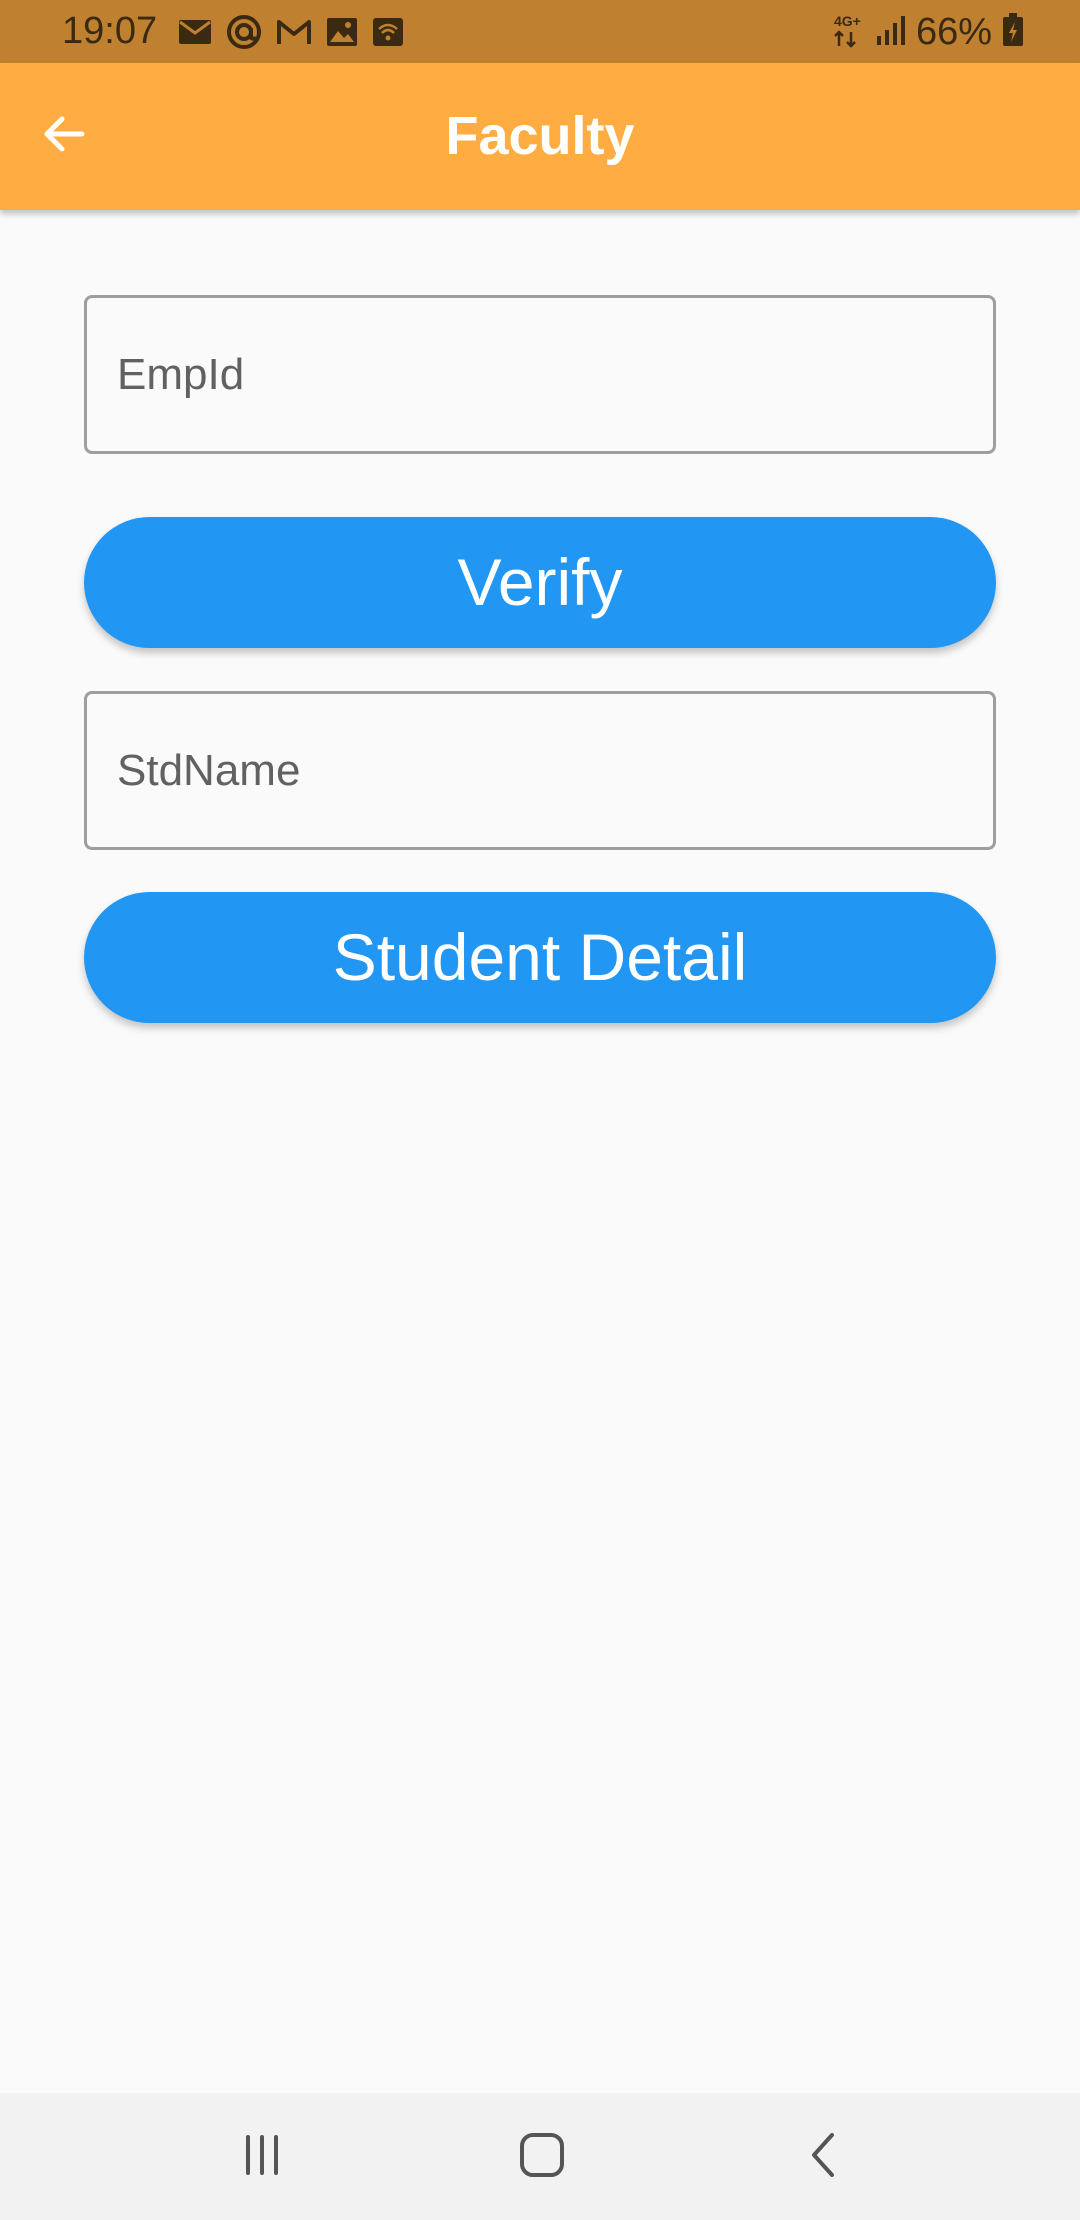 Image resolution: width=1080 pixels, height=2220 pixels. I want to click on student-detail-button: Student Detail, so click(540, 957).